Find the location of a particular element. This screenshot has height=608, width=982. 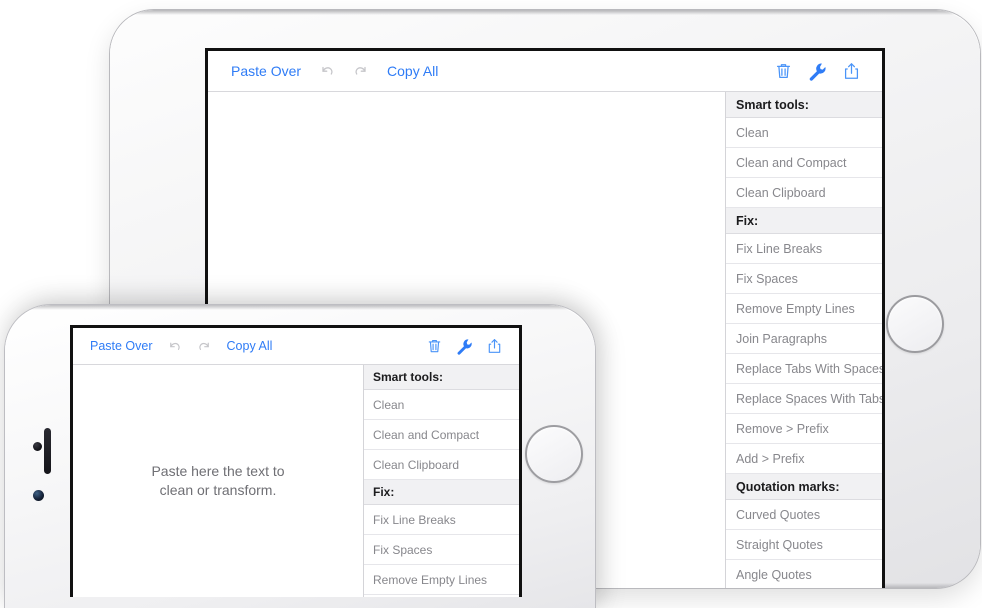

menu-item: Straight Quotes is located at coordinates (804, 545).